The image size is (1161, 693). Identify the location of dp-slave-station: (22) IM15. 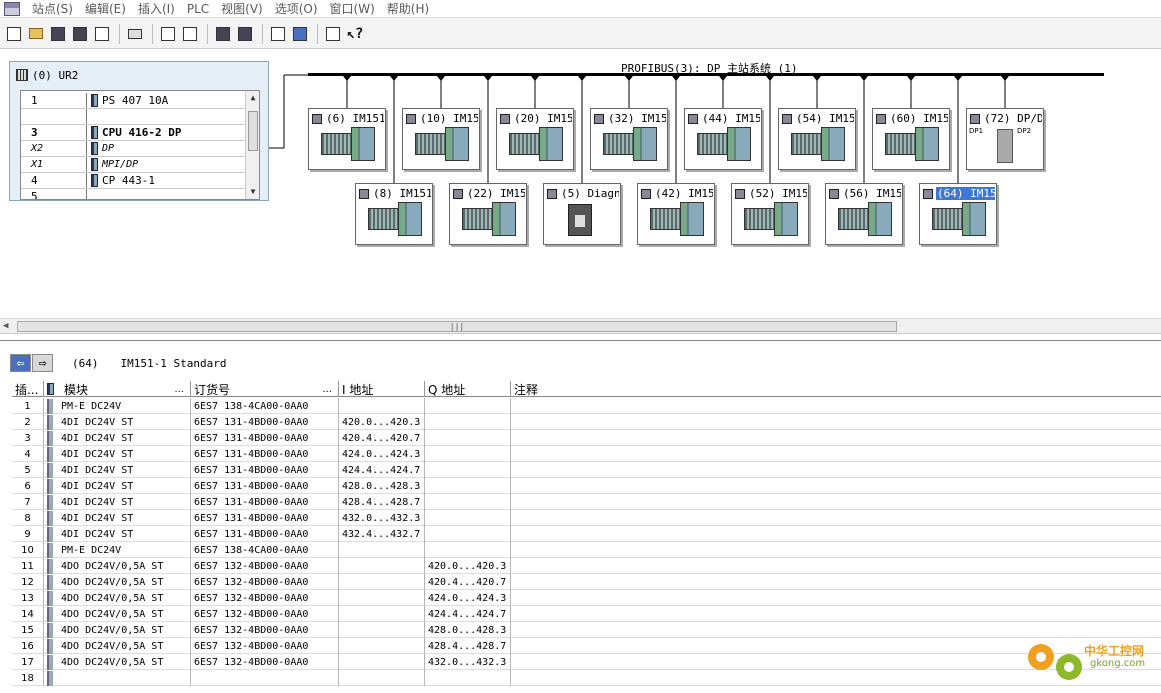
(488, 214).